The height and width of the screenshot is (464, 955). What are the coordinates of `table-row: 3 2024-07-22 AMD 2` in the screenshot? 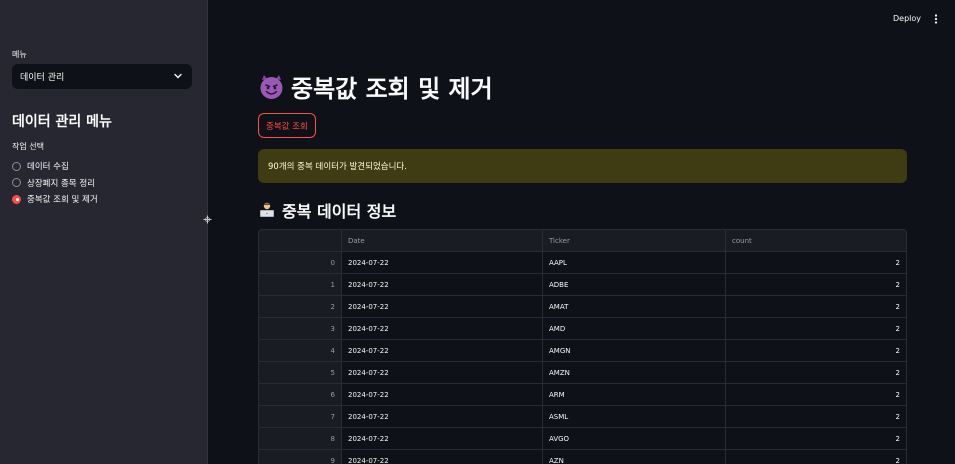 It's located at (582, 329).